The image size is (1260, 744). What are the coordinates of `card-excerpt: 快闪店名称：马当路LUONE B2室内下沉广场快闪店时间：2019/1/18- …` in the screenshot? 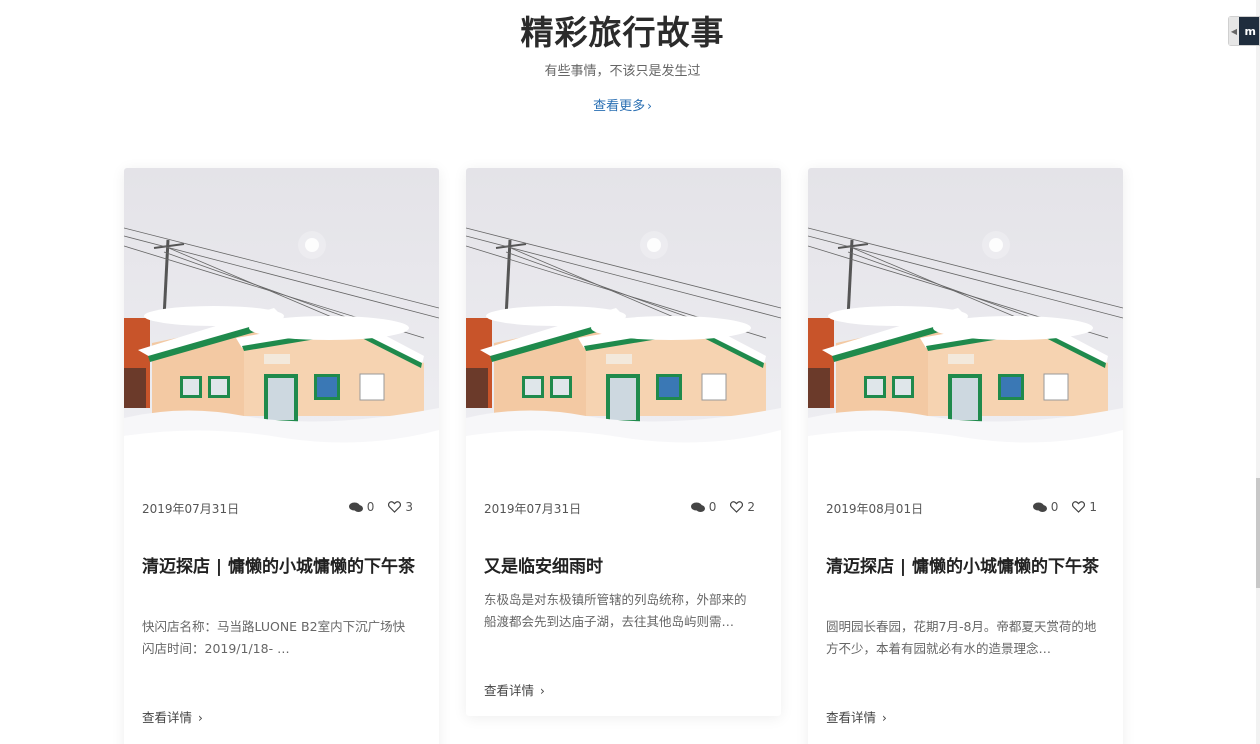 It's located at (274, 637).